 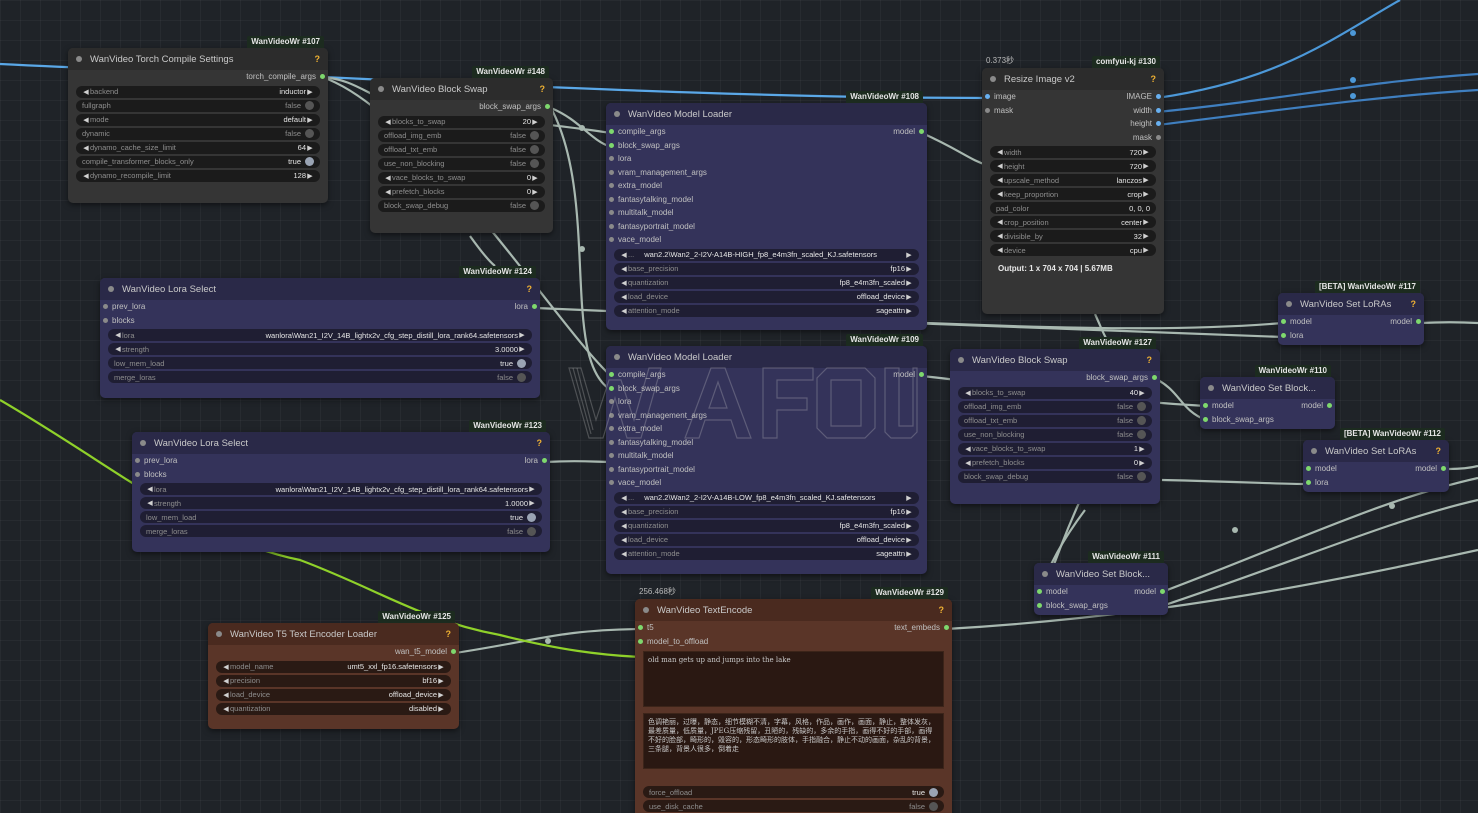 I want to click on widget-load-device: ◀ load_device offload_device ▶, so click(x=333, y=694).